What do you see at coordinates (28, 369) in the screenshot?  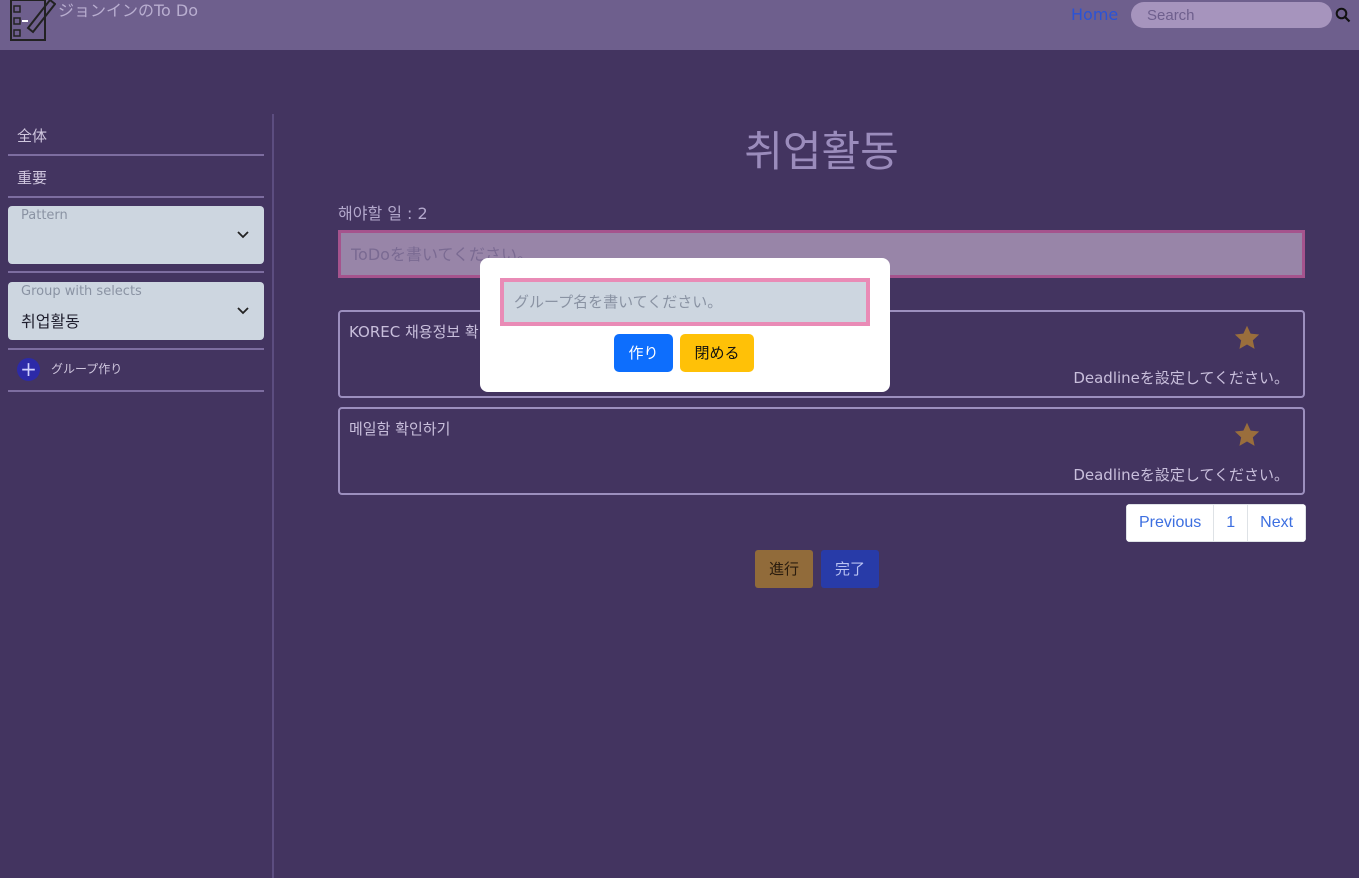 I see `plus-icon: +` at bounding box center [28, 369].